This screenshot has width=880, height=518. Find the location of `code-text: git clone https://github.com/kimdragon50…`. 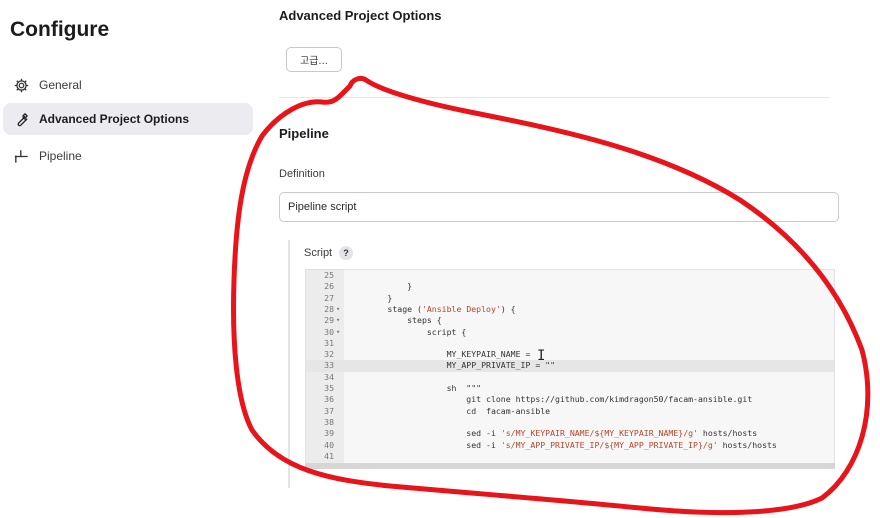

code-text: git clone https://github.com/kimdragon50… is located at coordinates (550, 399).